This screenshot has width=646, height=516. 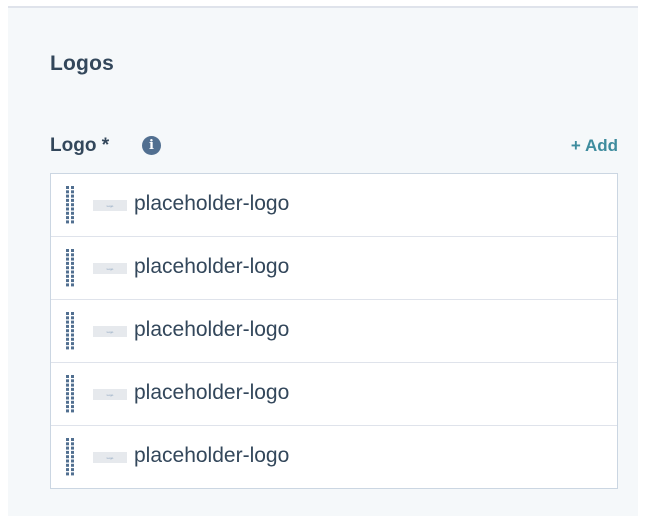 What do you see at coordinates (334, 147) in the screenshot?
I see `logo-field-header: Logo * i + Add` at bounding box center [334, 147].